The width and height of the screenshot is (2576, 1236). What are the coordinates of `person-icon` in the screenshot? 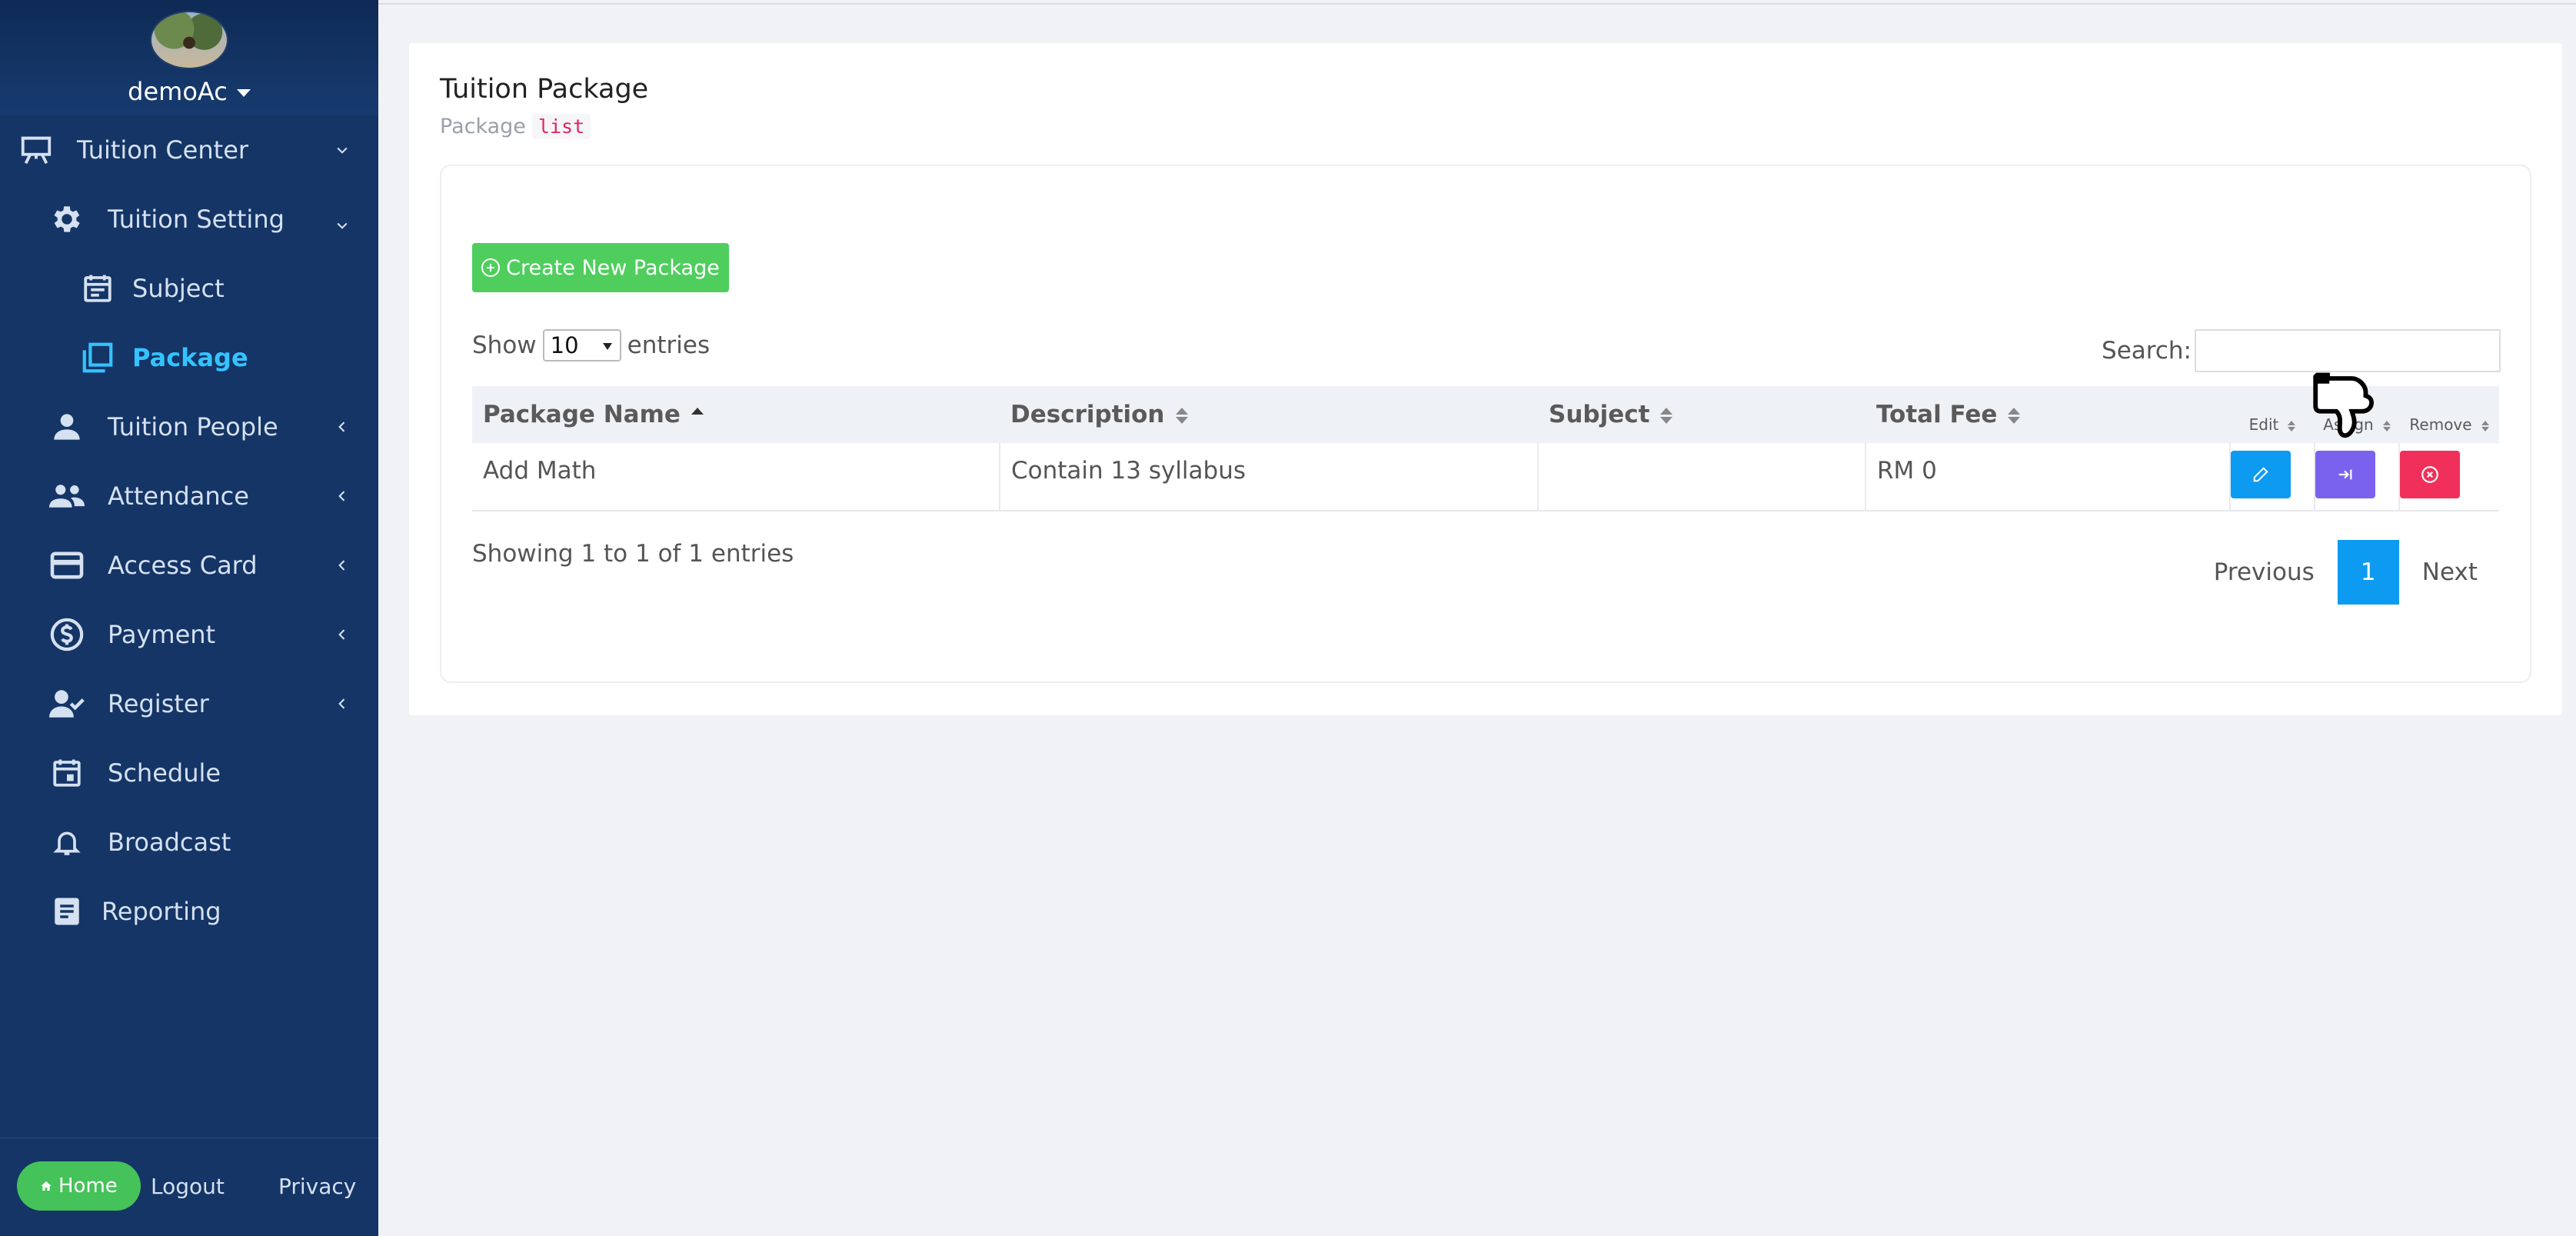 It's located at (67, 427).